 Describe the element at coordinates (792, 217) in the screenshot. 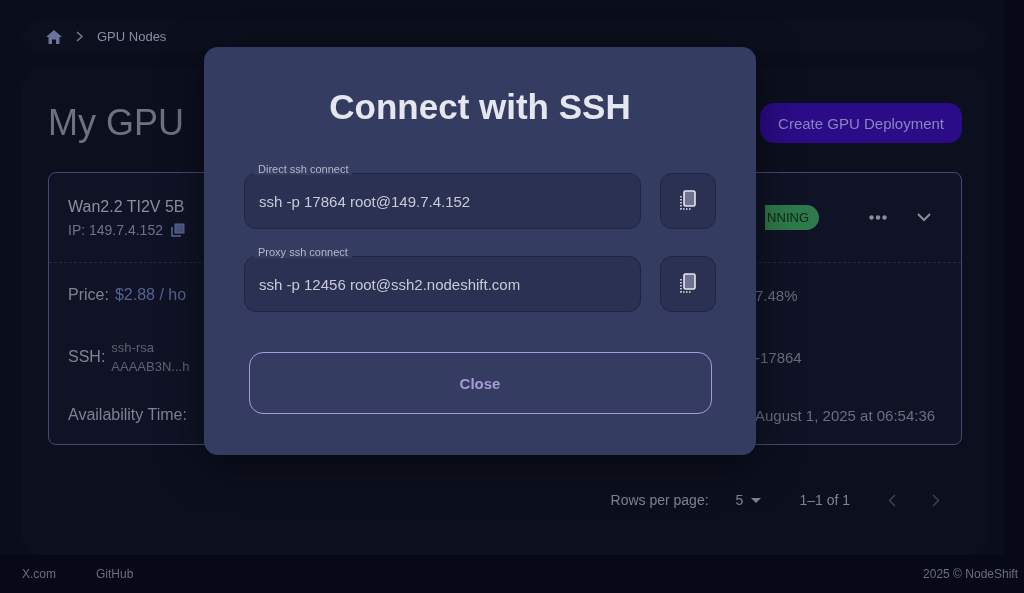

I see `status-badge: NNING` at that location.